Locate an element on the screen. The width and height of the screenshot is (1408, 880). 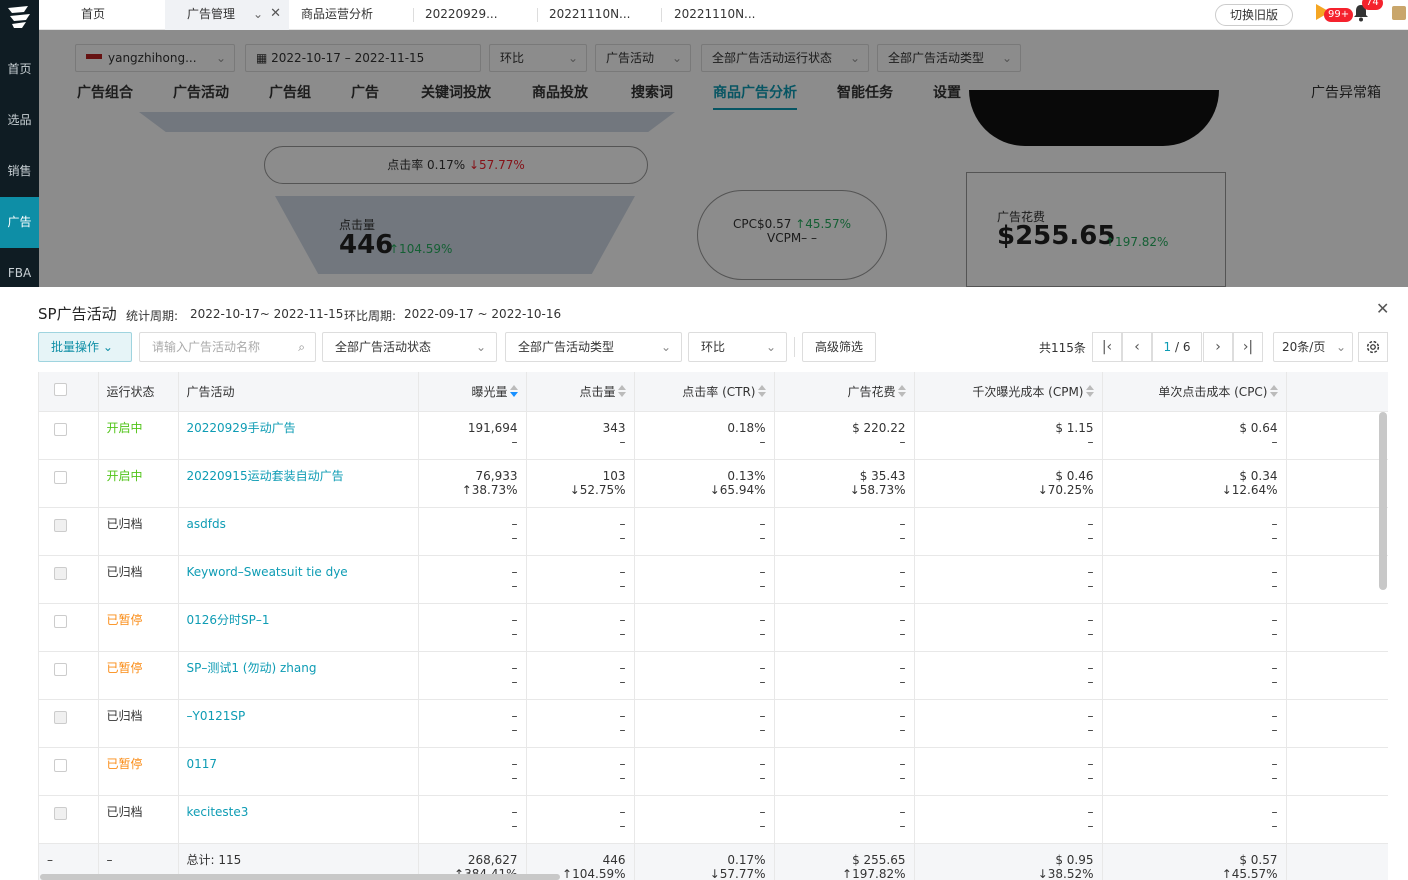
campaign-link: 20220929手动广告 is located at coordinates (298, 428).